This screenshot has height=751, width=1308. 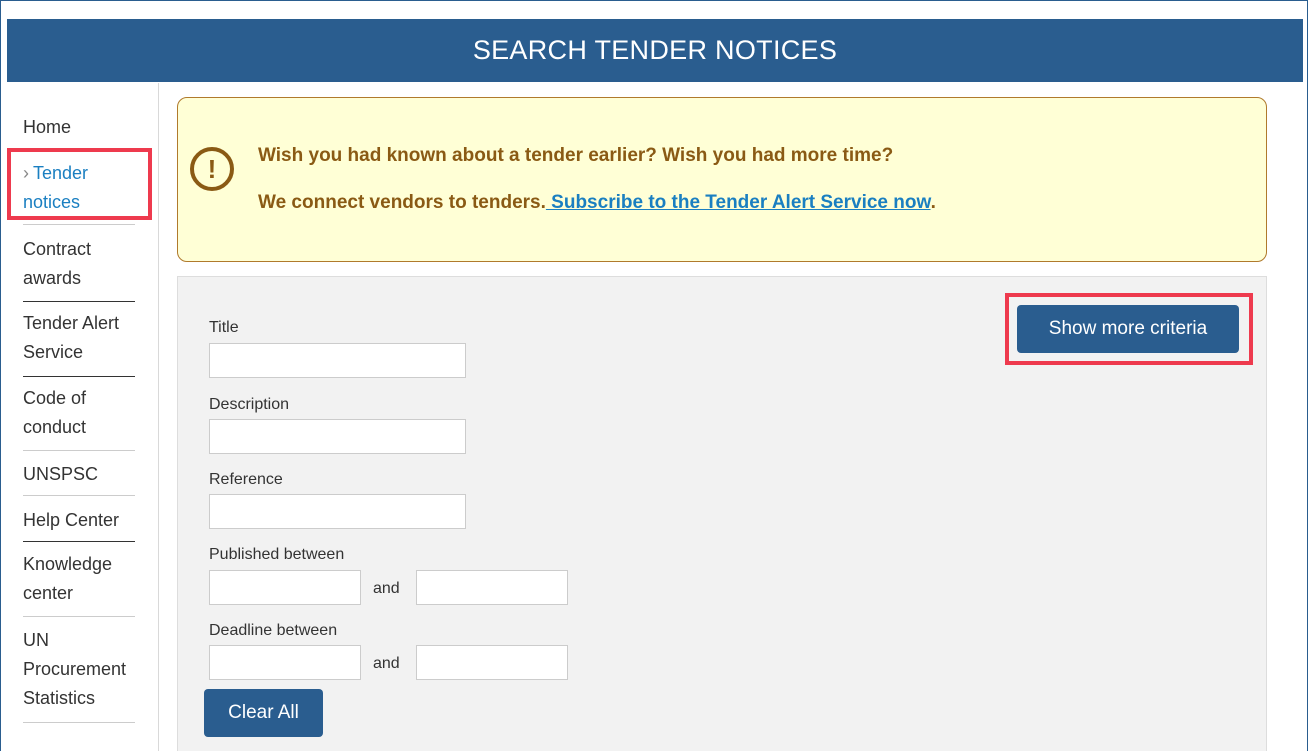 I want to click on sidebar-item-tender-alert-service: Tender Alert Service, so click(x=79, y=343).